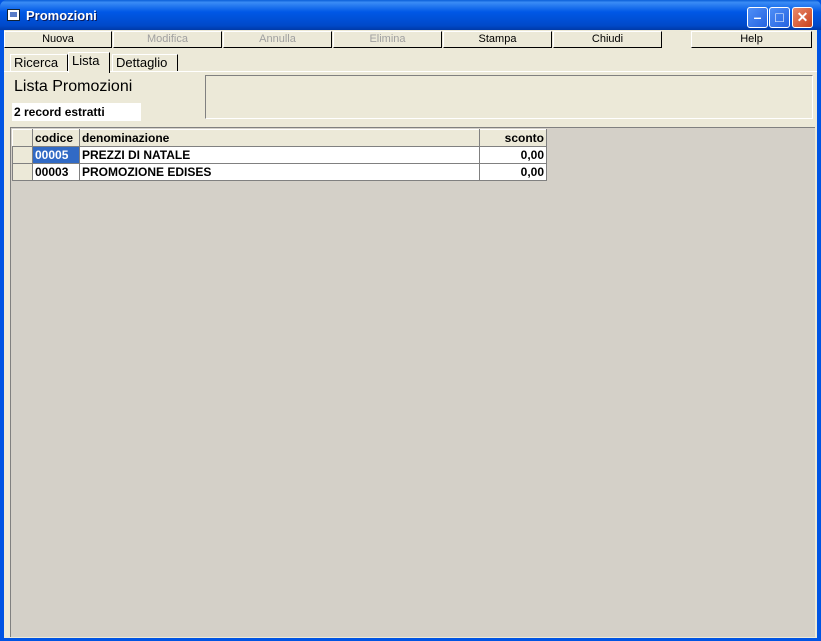 The width and height of the screenshot is (821, 641). Describe the element at coordinates (497, 39) in the screenshot. I see `stampa-button: Stampa` at that location.